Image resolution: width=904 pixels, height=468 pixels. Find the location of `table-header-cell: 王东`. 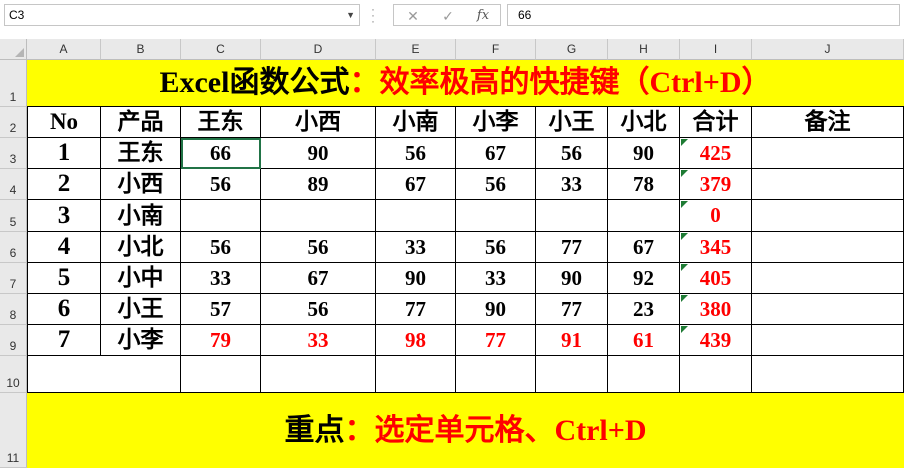

table-header-cell: 王东 is located at coordinates (221, 122).